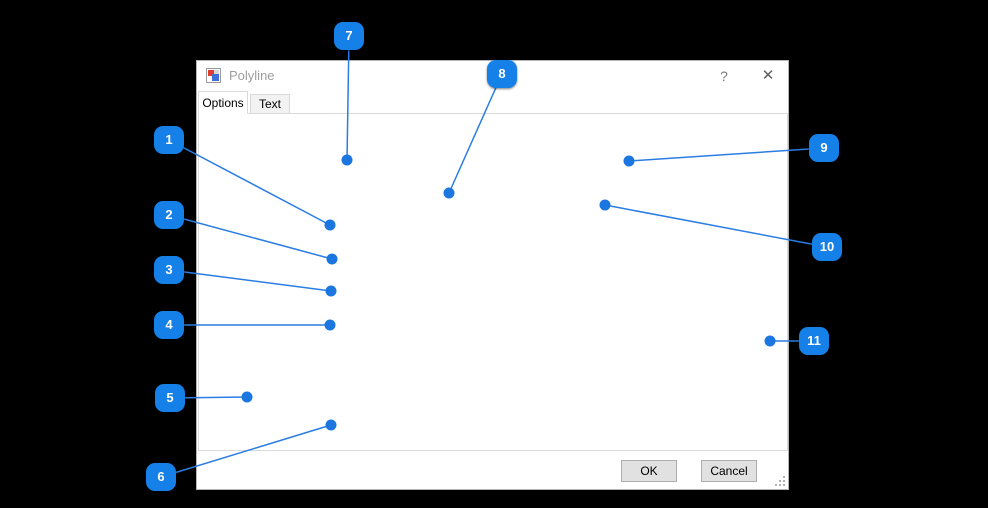 The height and width of the screenshot is (508, 988). I want to click on callout-badge-4: 4, so click(169, 325).